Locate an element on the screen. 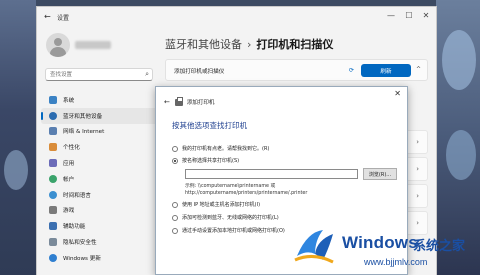  window-title: 设置 is located at coordinates (63, 18).